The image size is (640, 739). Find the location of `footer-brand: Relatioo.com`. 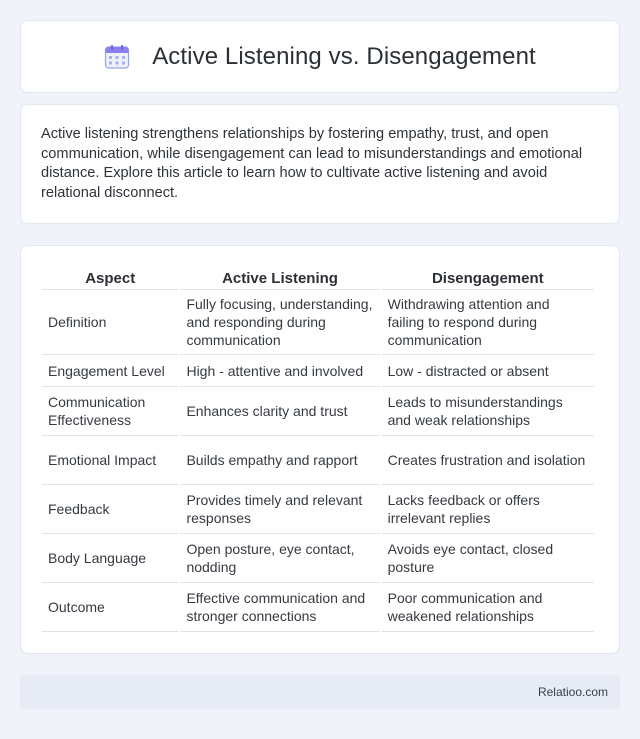

footer-brand: Relatioo.com is located at coordinates (572, 692).